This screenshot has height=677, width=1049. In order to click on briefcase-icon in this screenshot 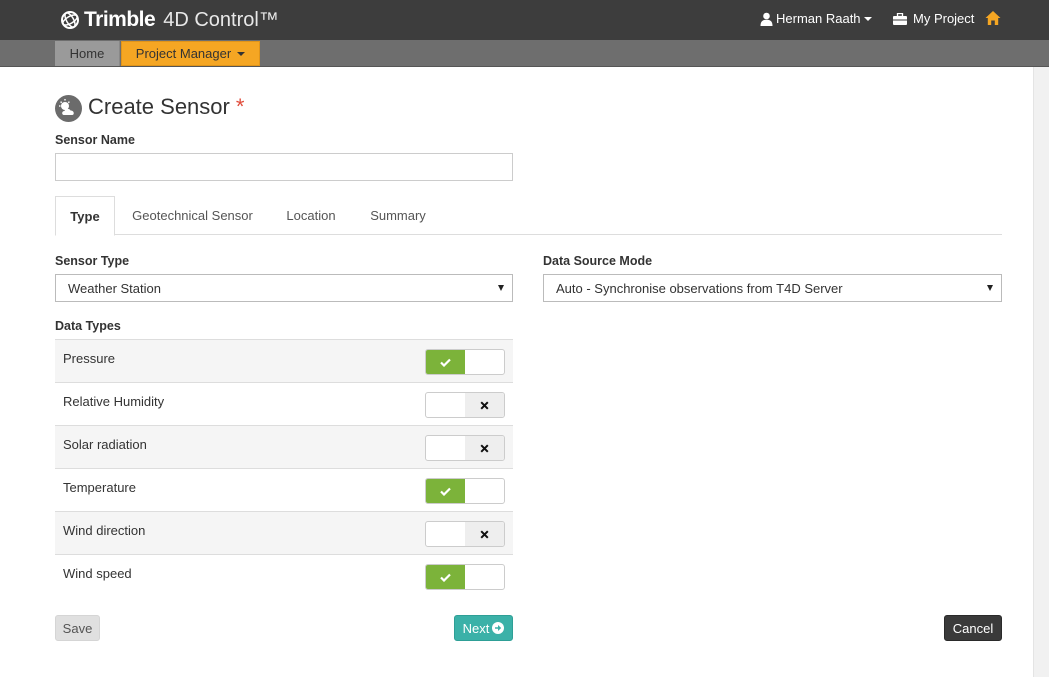, I will do `click(900, 18)`.